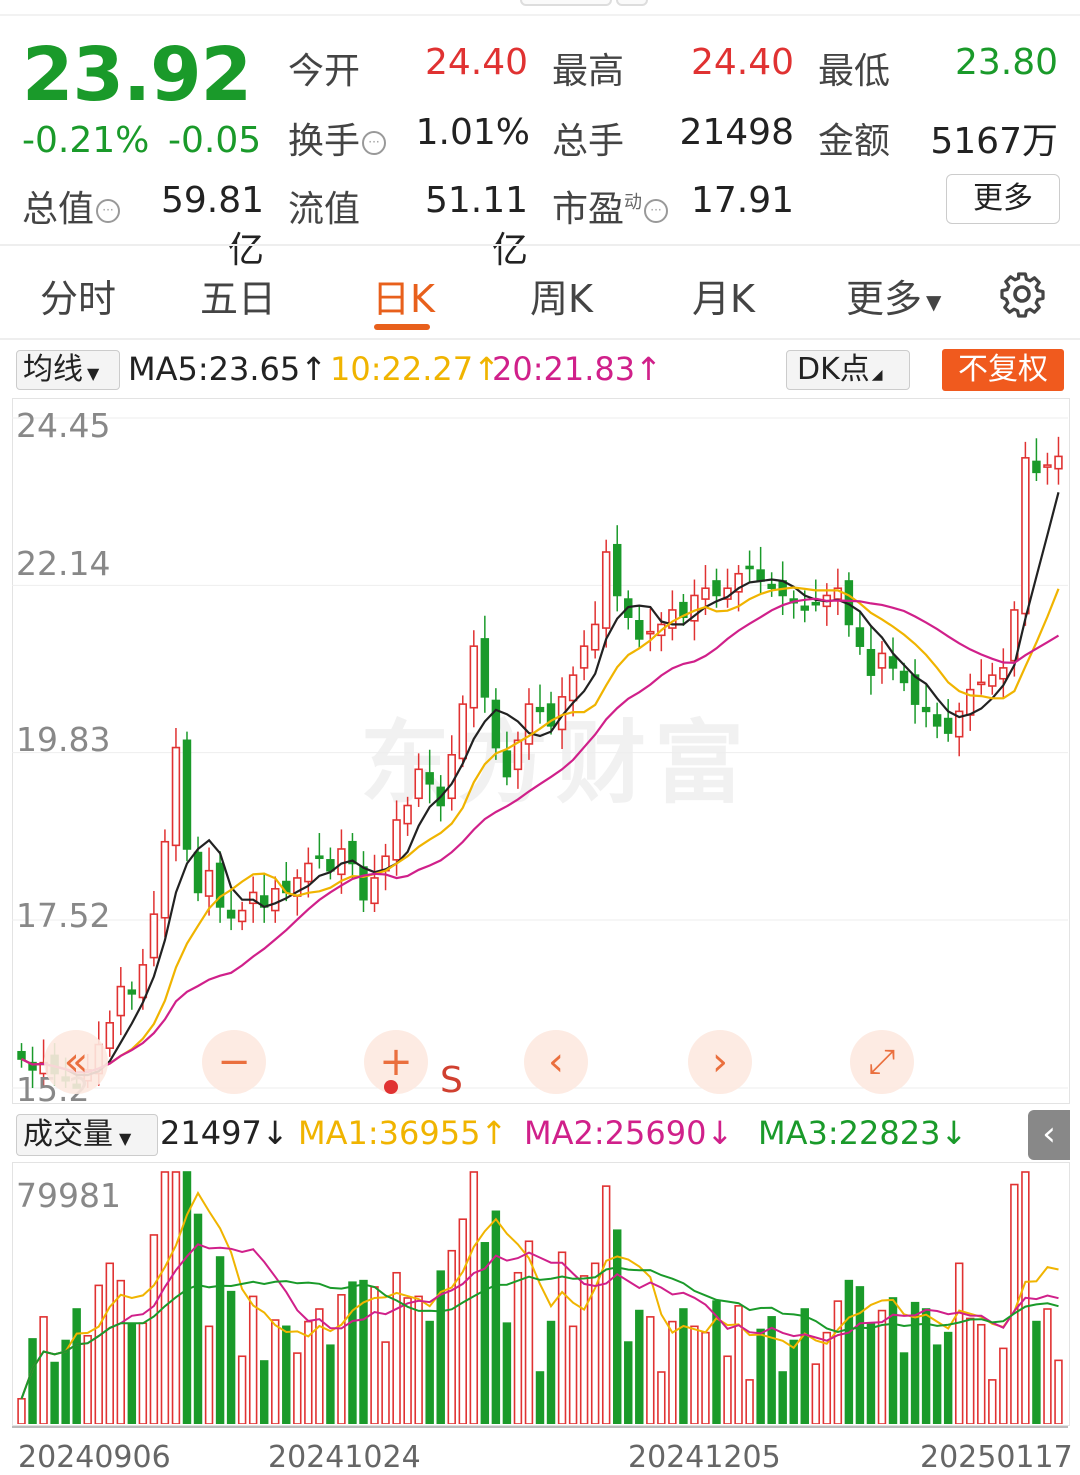 The image size is (1080, 1475). What do you see at coordinates (324, 71) in the screenshot?
I see `open-label: 今开` at bounding box center [324, 71].